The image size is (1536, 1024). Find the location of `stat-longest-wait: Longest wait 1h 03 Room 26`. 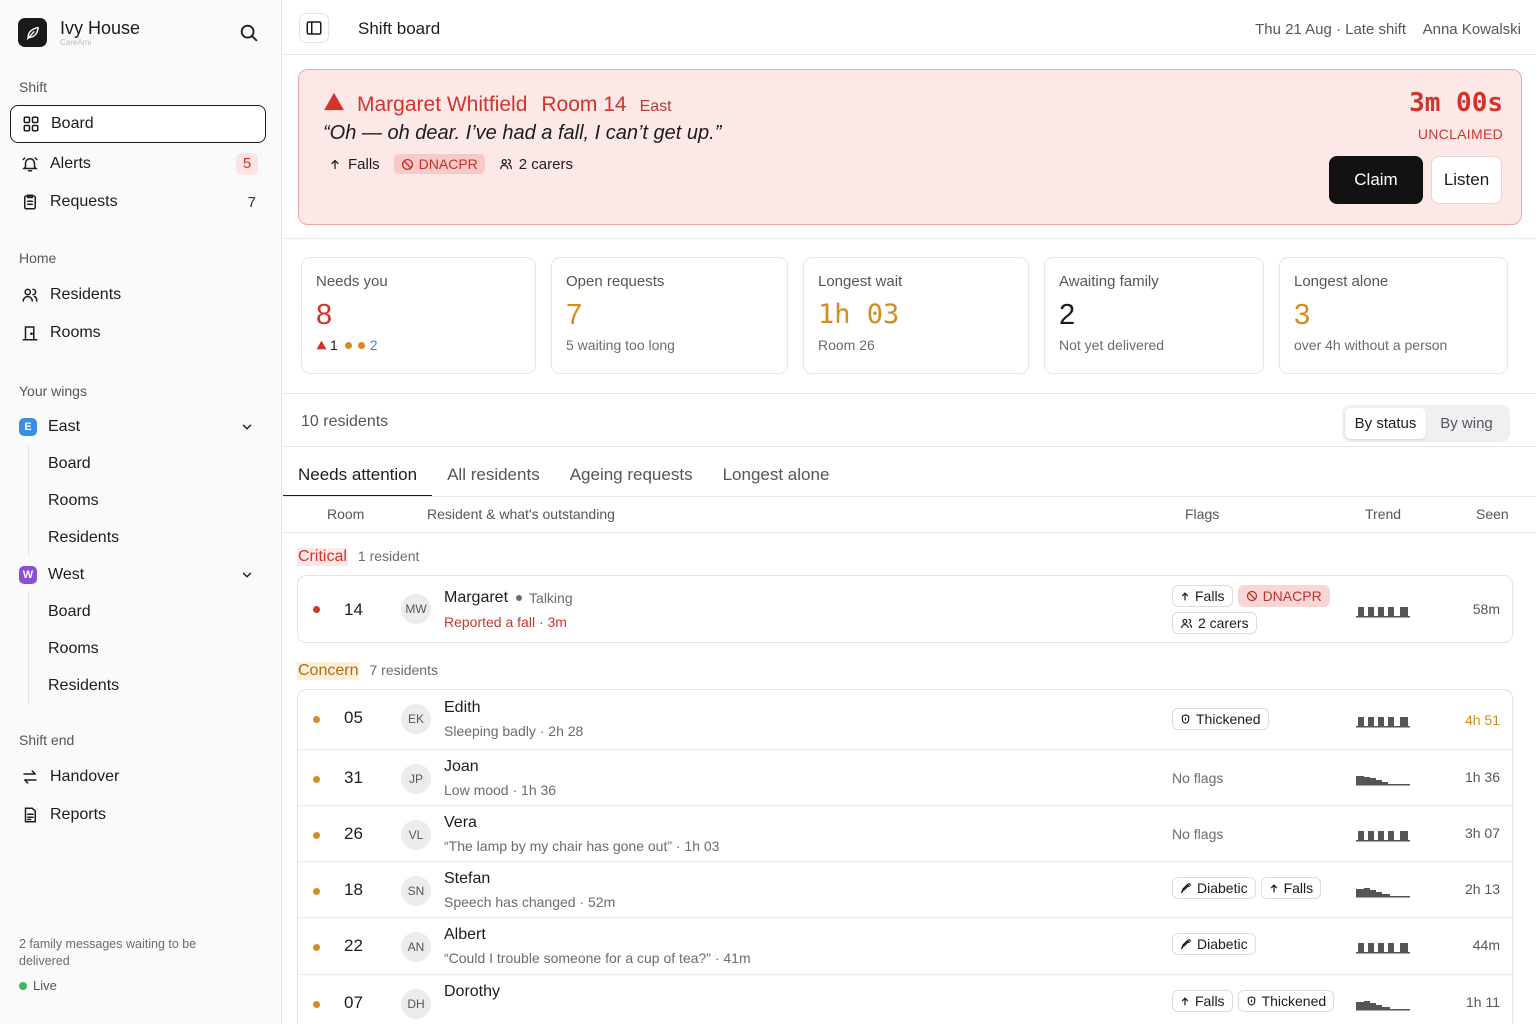

stat-longest-wait: Longest wait 1h 03 Room 26 is located at coordinates (916, 315).